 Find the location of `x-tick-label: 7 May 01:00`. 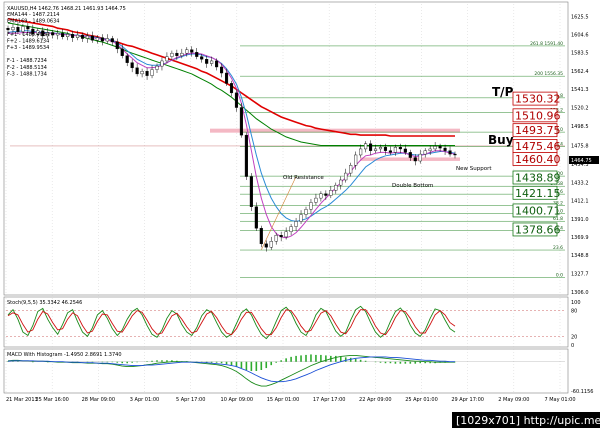

x-tick-label: 7 May 01:00 is located at coordinates (559, 400).